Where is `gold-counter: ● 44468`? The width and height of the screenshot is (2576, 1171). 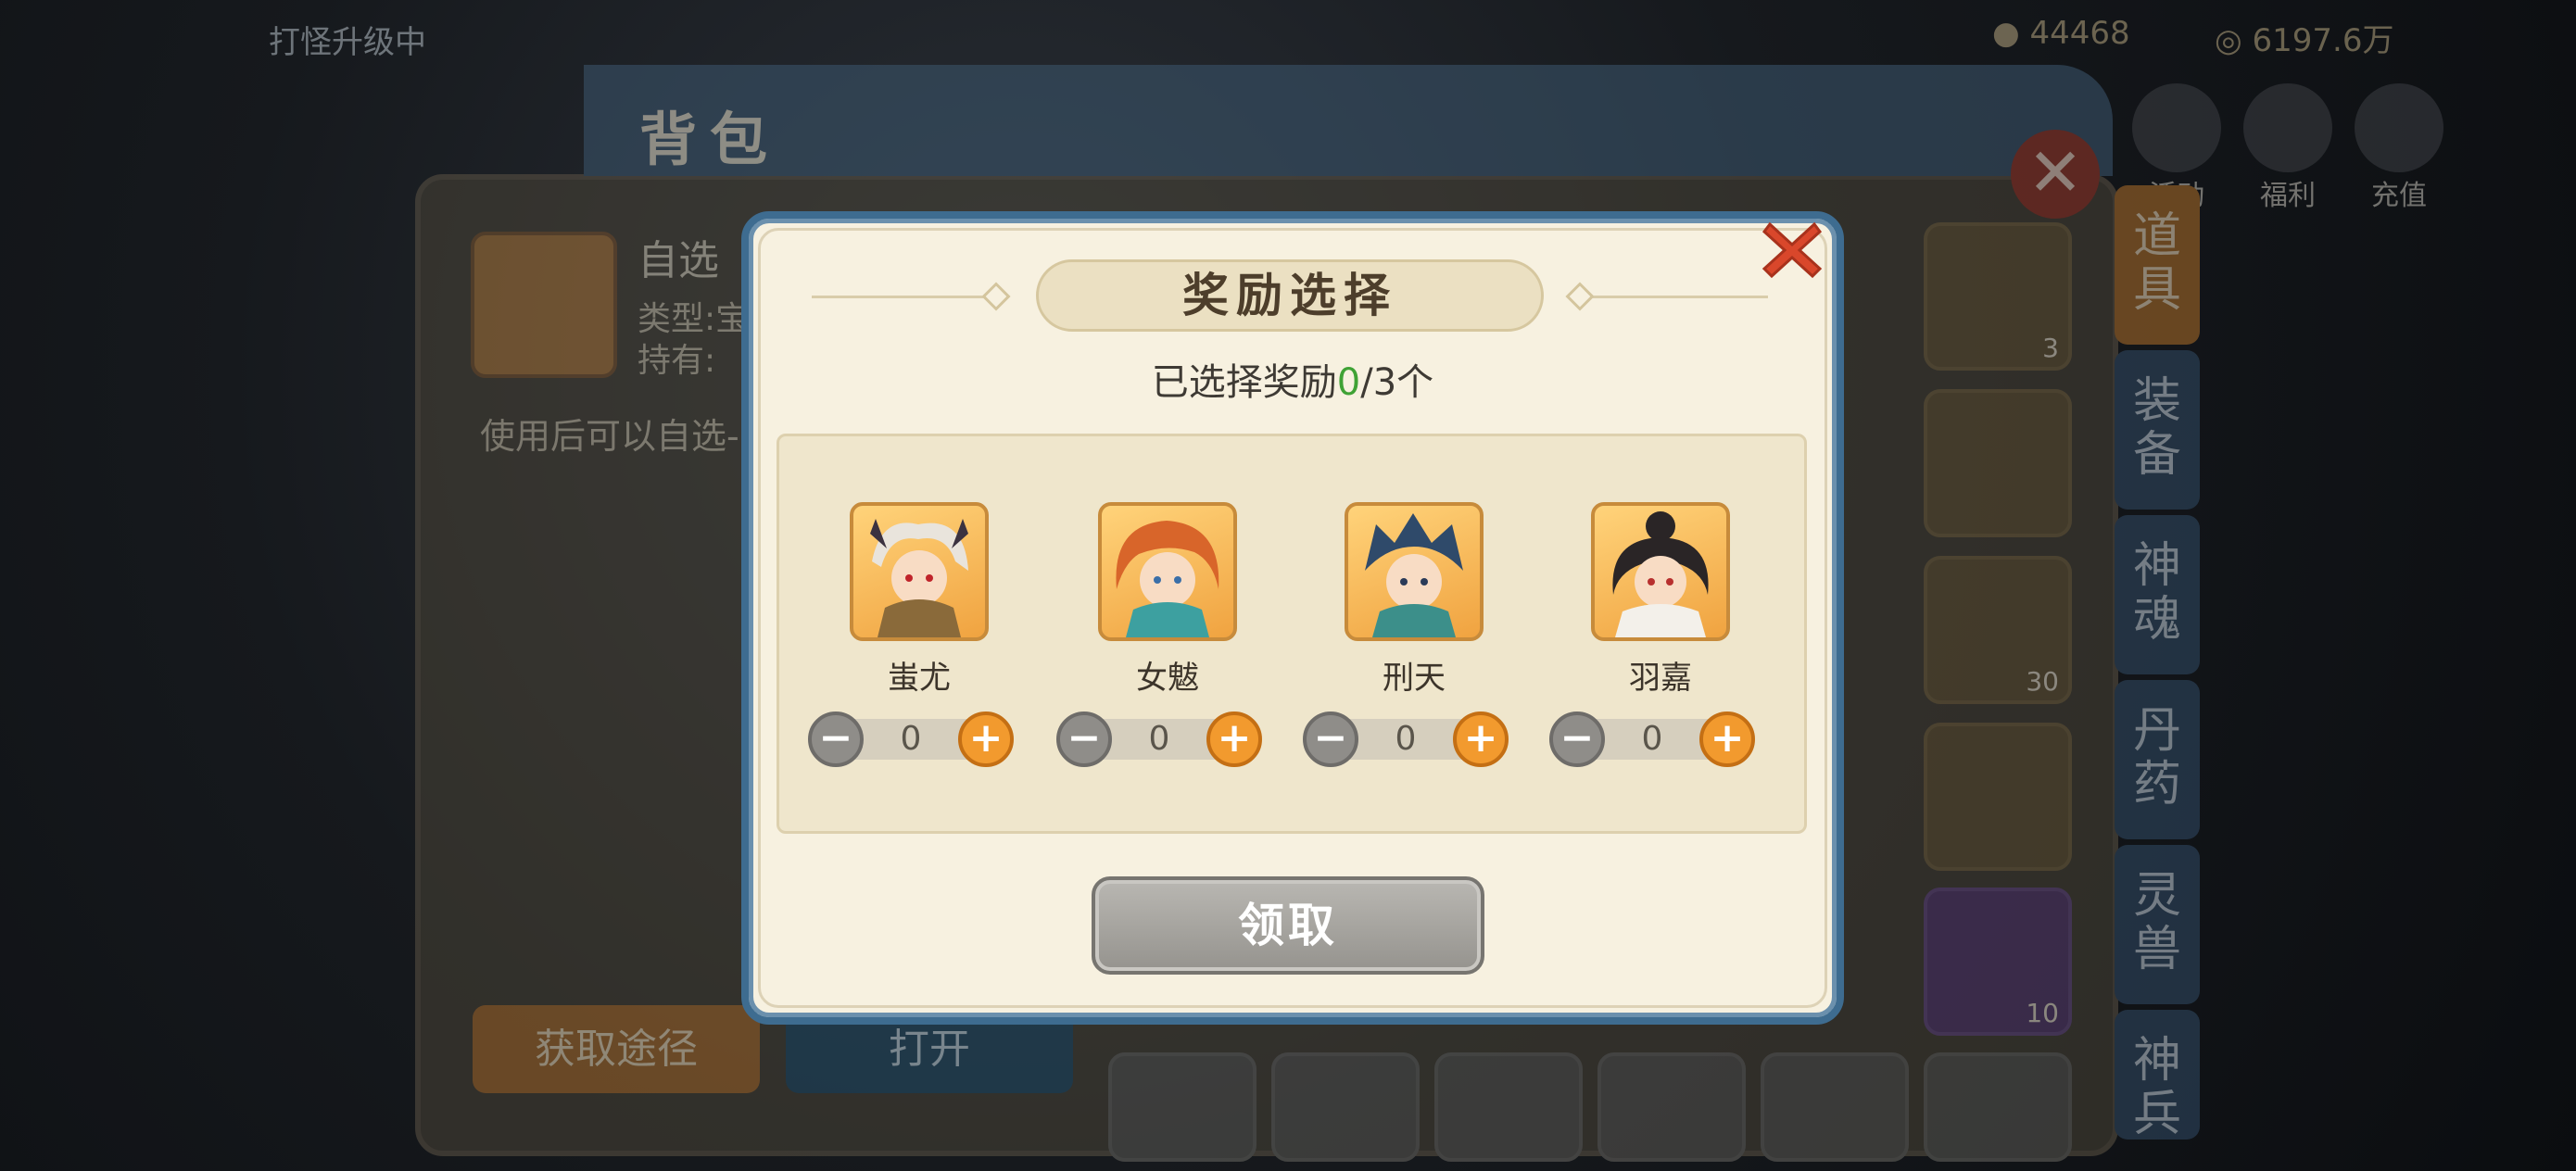
gold-counter: ● 44468 is located at coordinates (2061, 34).